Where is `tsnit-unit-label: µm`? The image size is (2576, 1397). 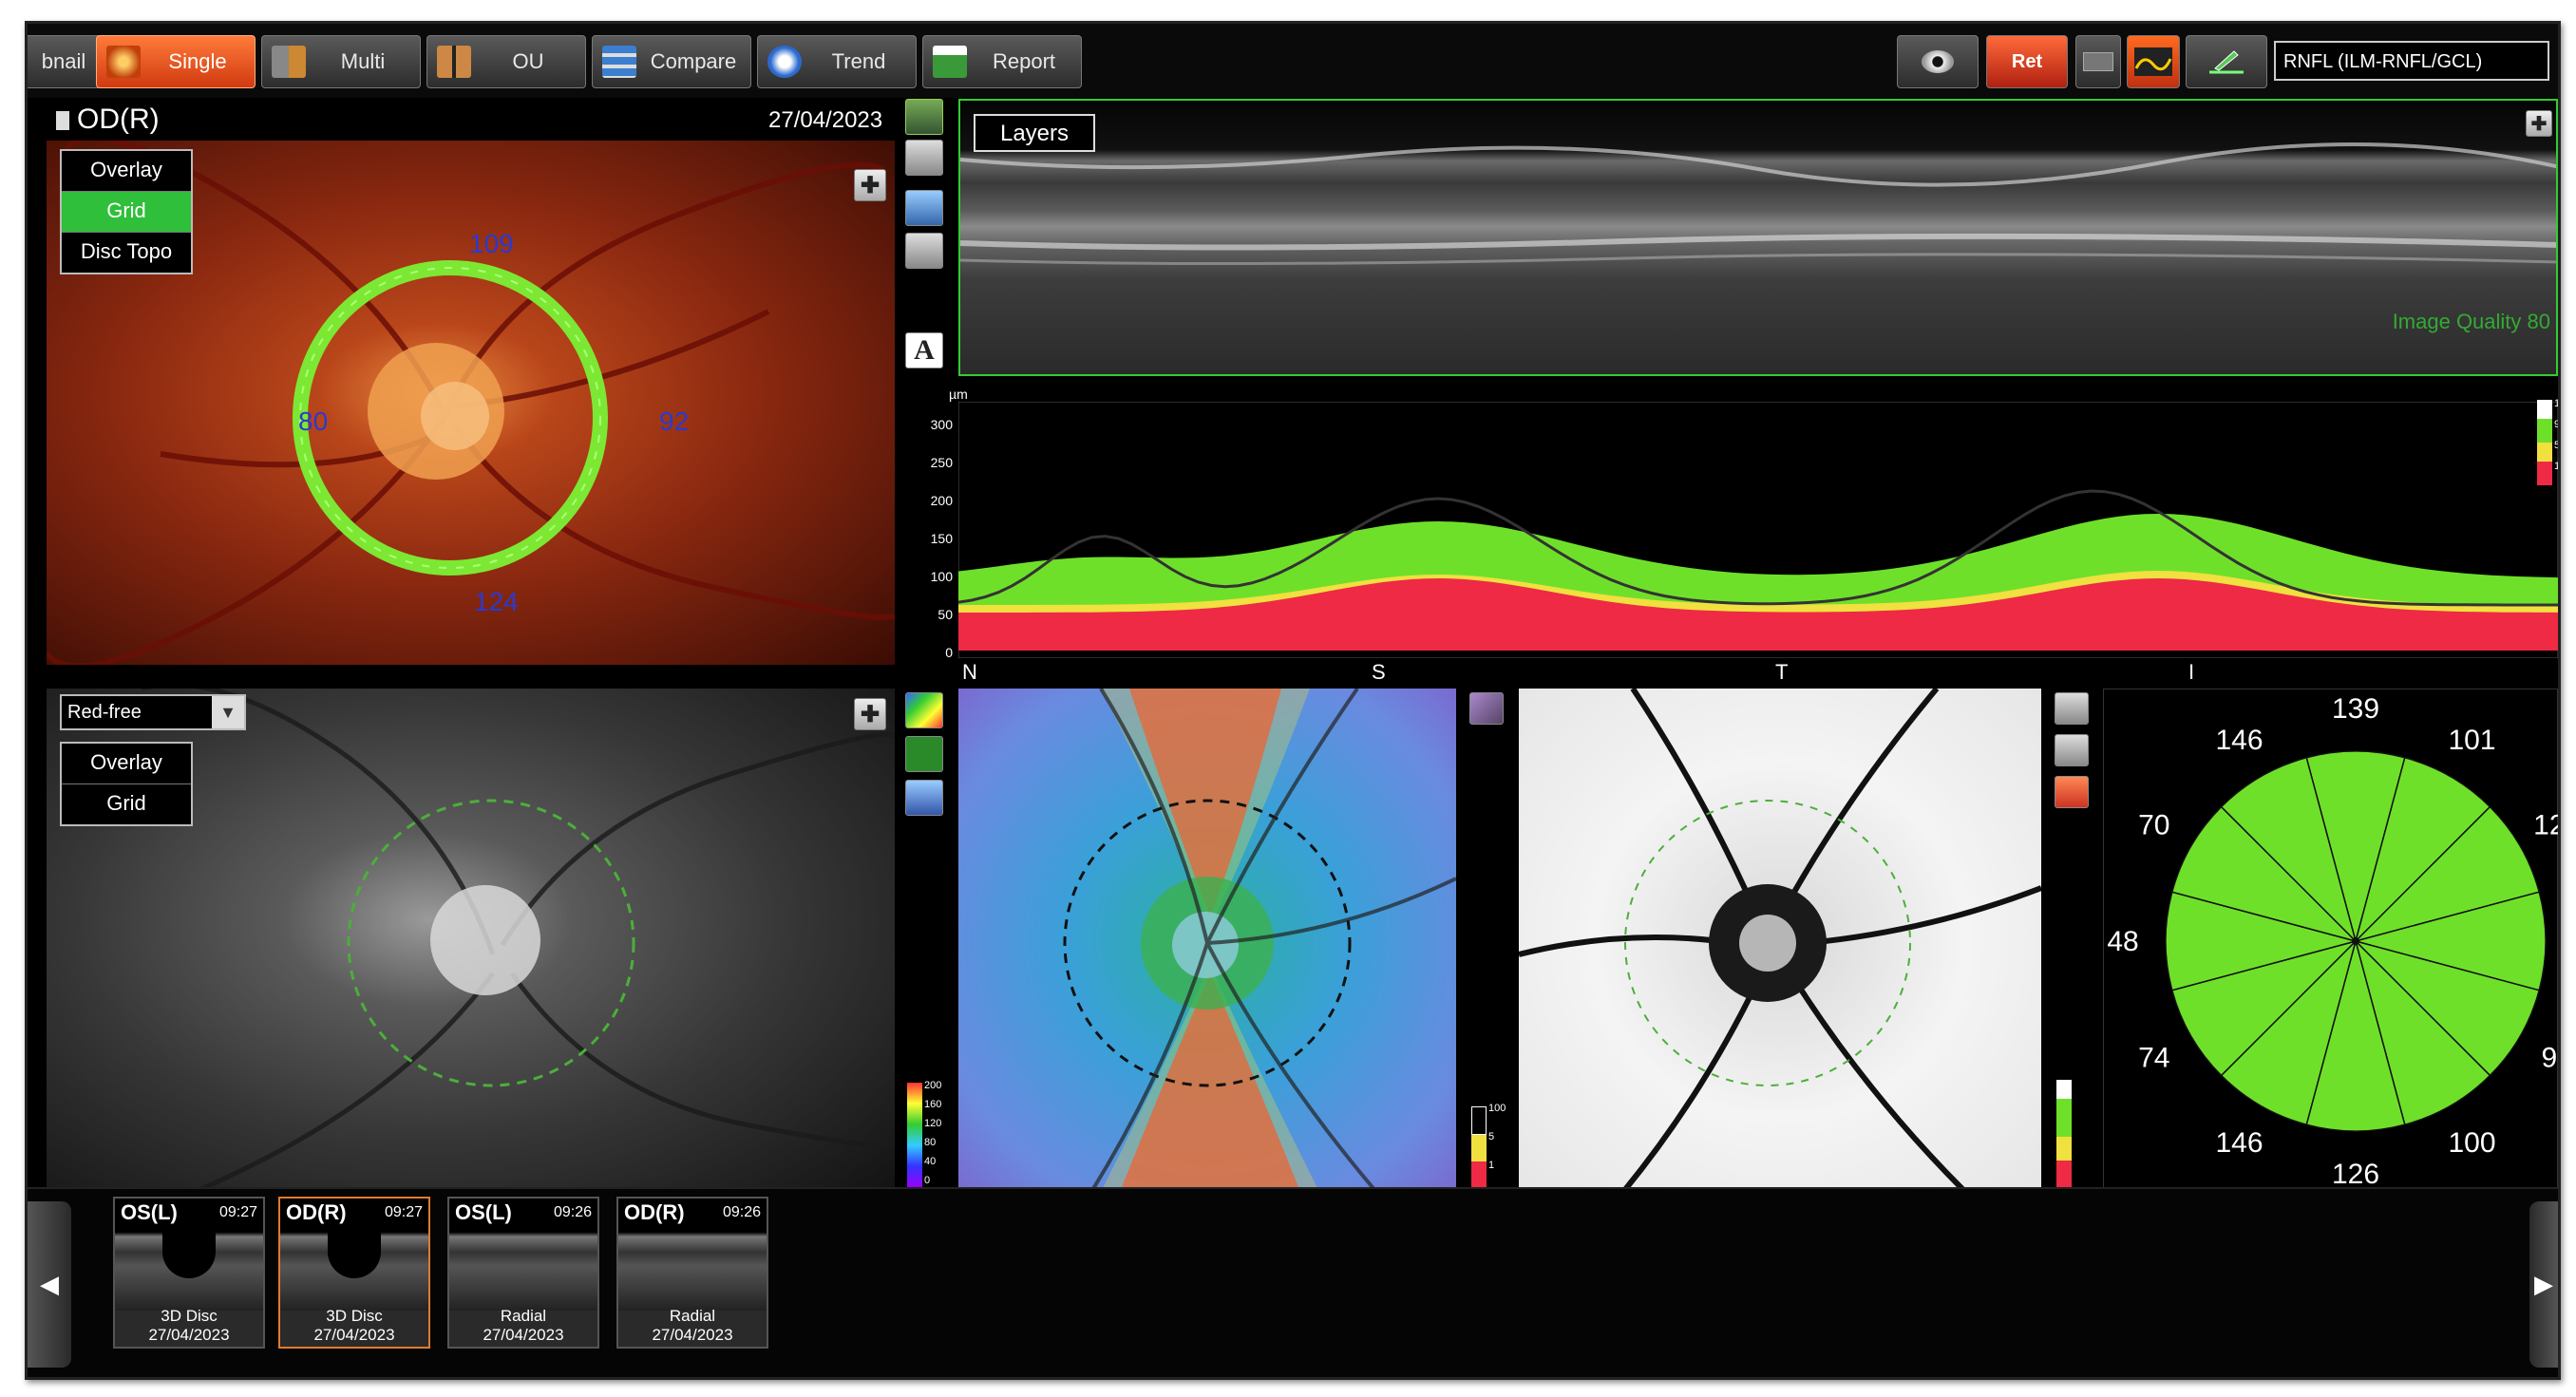
tsnit-unit-label: µm is located at coordinates (958, 395).